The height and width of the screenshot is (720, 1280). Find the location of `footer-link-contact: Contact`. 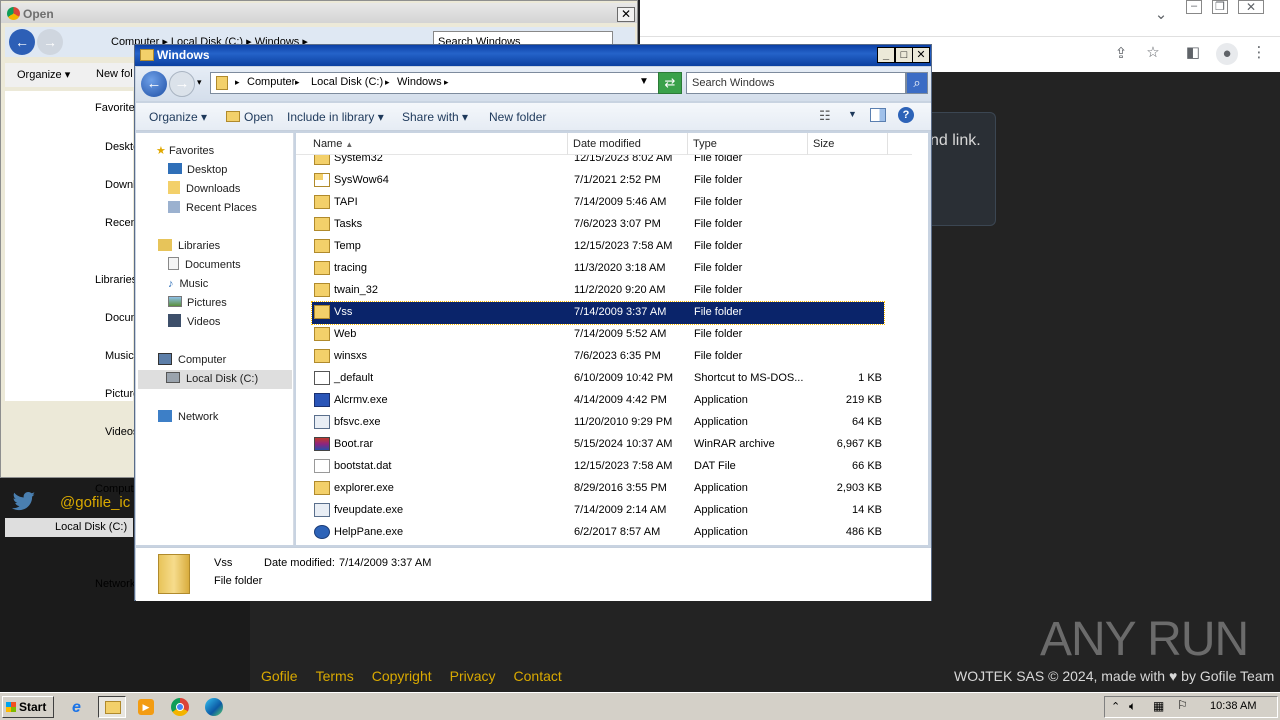

footer-link-contact: Contact is located at coordinates (538, 676).